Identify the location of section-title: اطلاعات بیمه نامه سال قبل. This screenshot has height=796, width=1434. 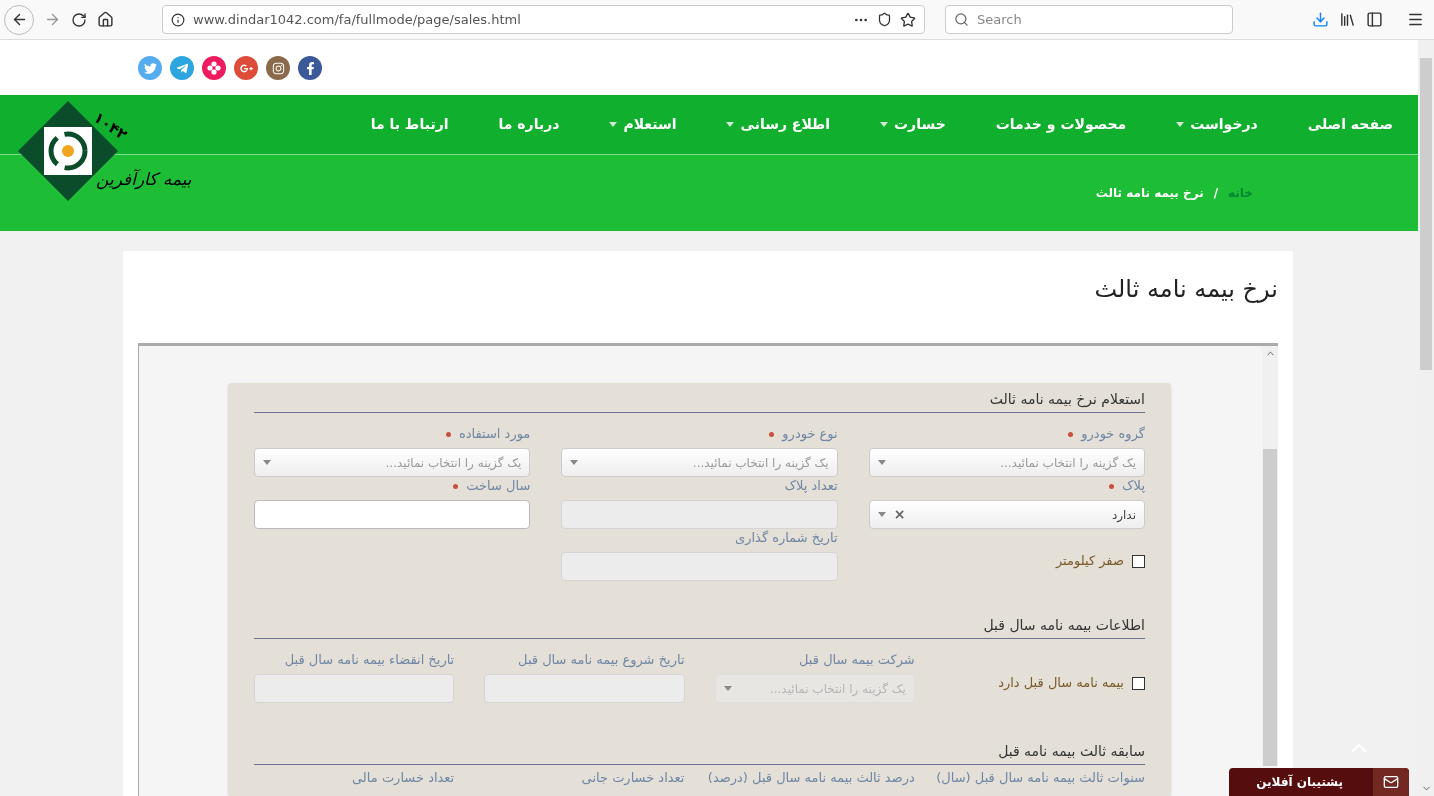
(699, 627).